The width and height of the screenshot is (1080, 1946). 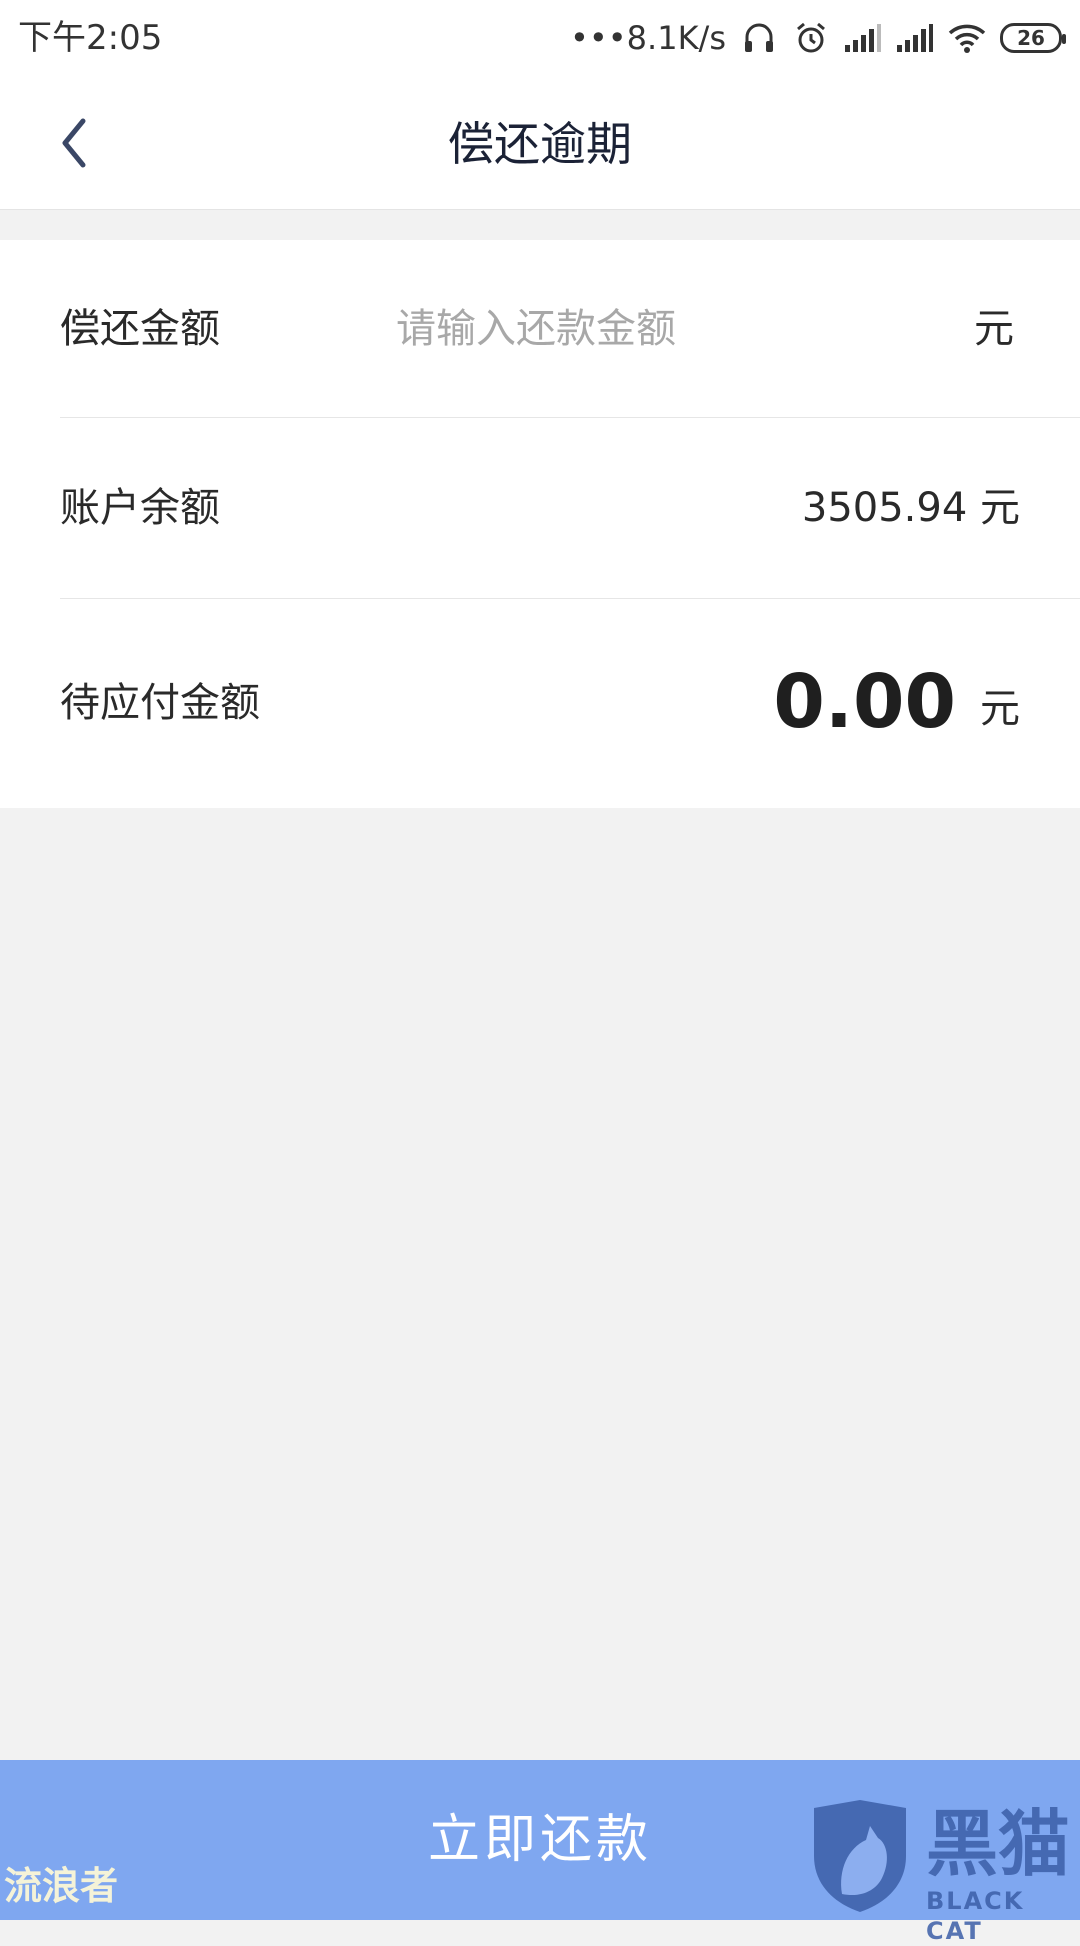 I want to click on headset-icon, so click(x=759, y=38).